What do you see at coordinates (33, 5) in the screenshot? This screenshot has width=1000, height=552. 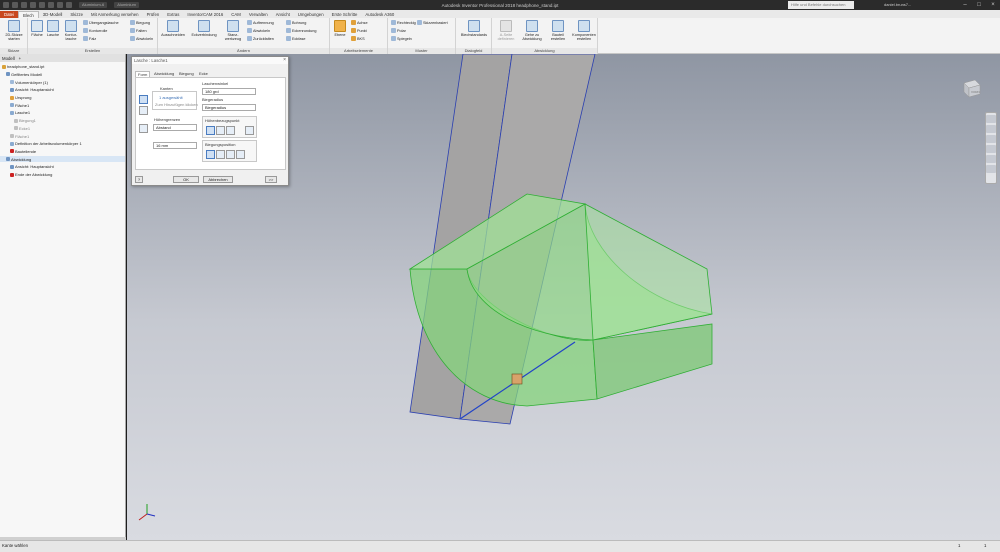 I see `undo-icon` at bounding box center [33, 5].